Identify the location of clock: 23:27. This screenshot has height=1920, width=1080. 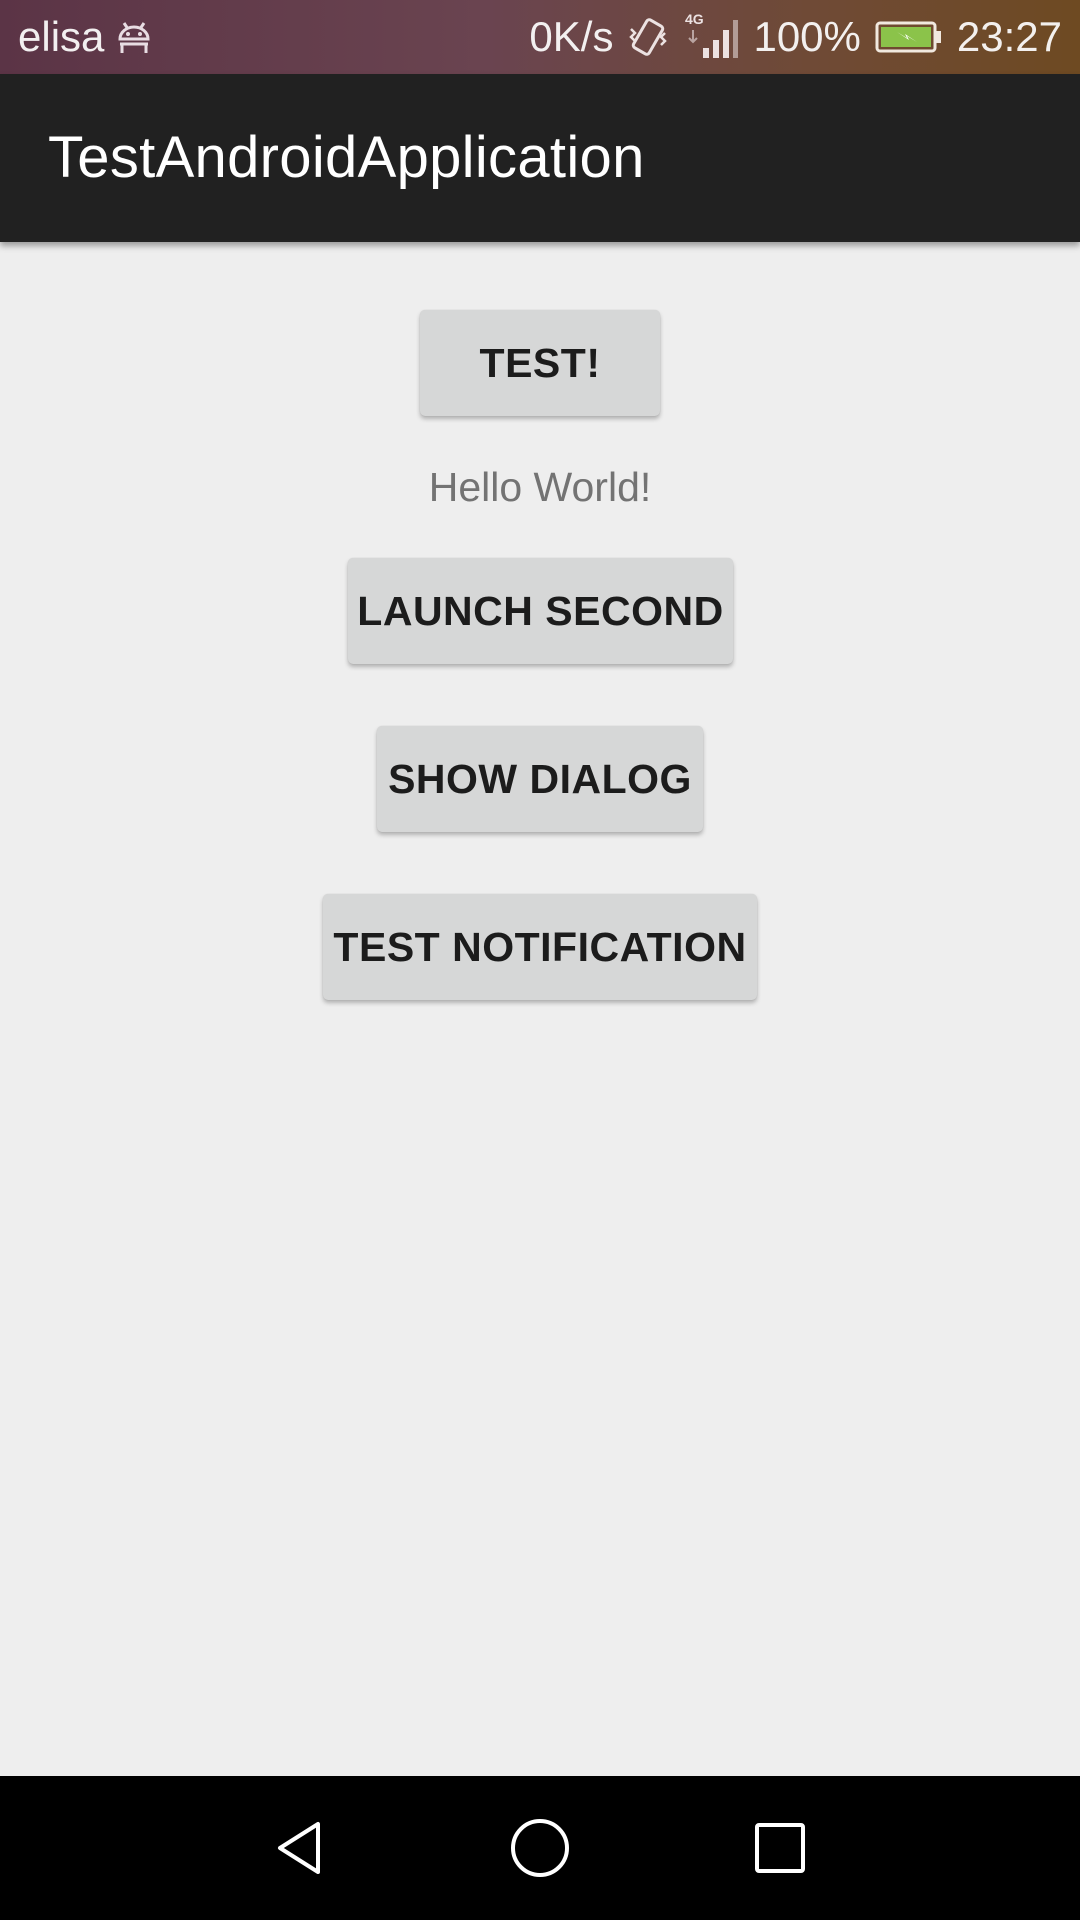
(1009, 36).